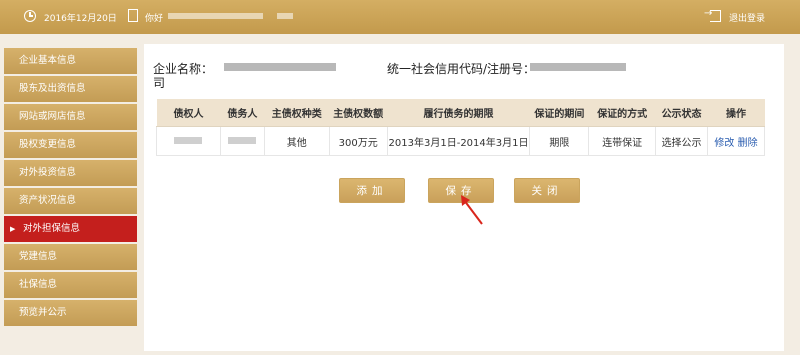  Describe the element at coordinates (154, 19) in the screenshot. I see `user-greeting: 你好` at that location.